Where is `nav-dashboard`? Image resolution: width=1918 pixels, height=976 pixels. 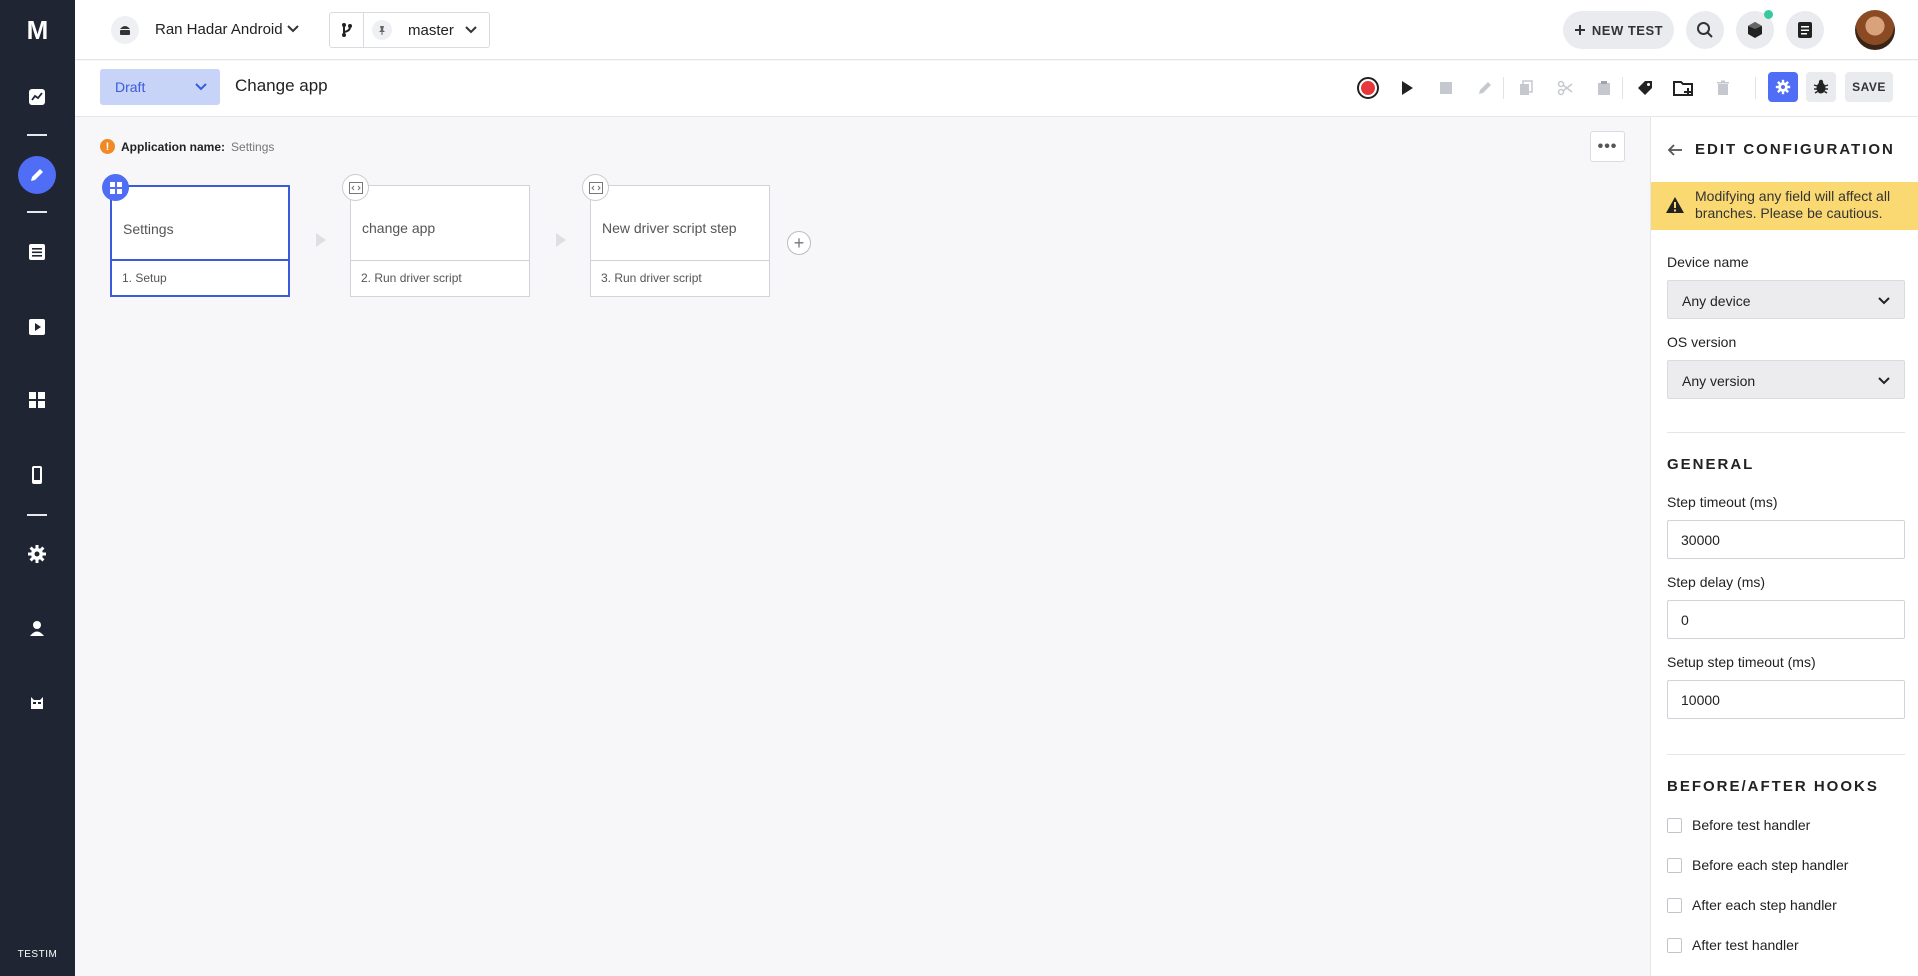 nav-dashboard is located at coordinates (37, 97).